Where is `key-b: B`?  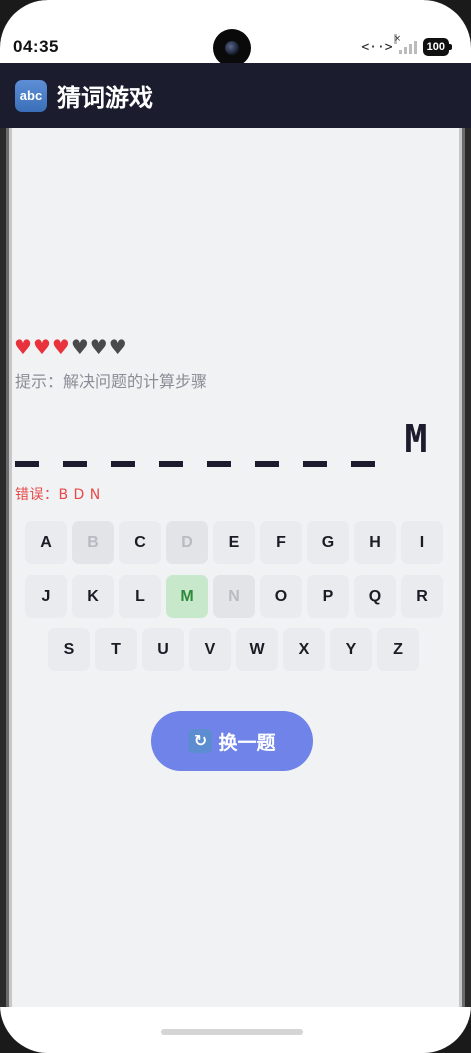
key-b: B is located at coordinates (93, 542).